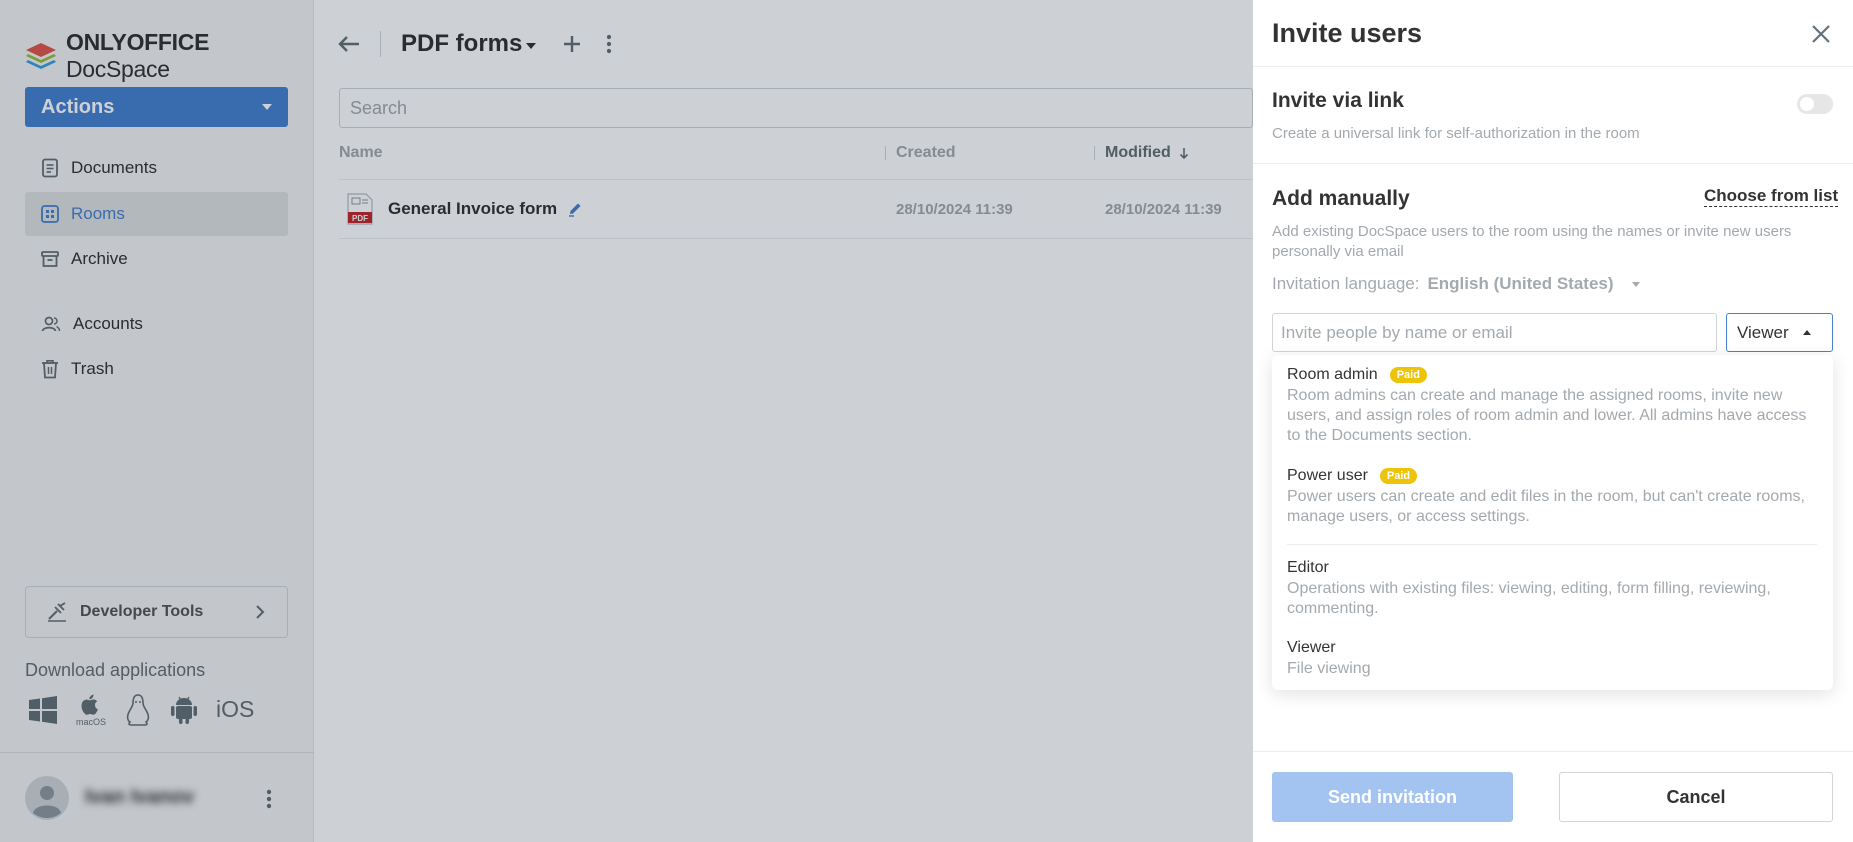 Image resolution: width=1853 pixels, height=842 pixels. I want to click on chevron-down-icon, so click(1635, 284).